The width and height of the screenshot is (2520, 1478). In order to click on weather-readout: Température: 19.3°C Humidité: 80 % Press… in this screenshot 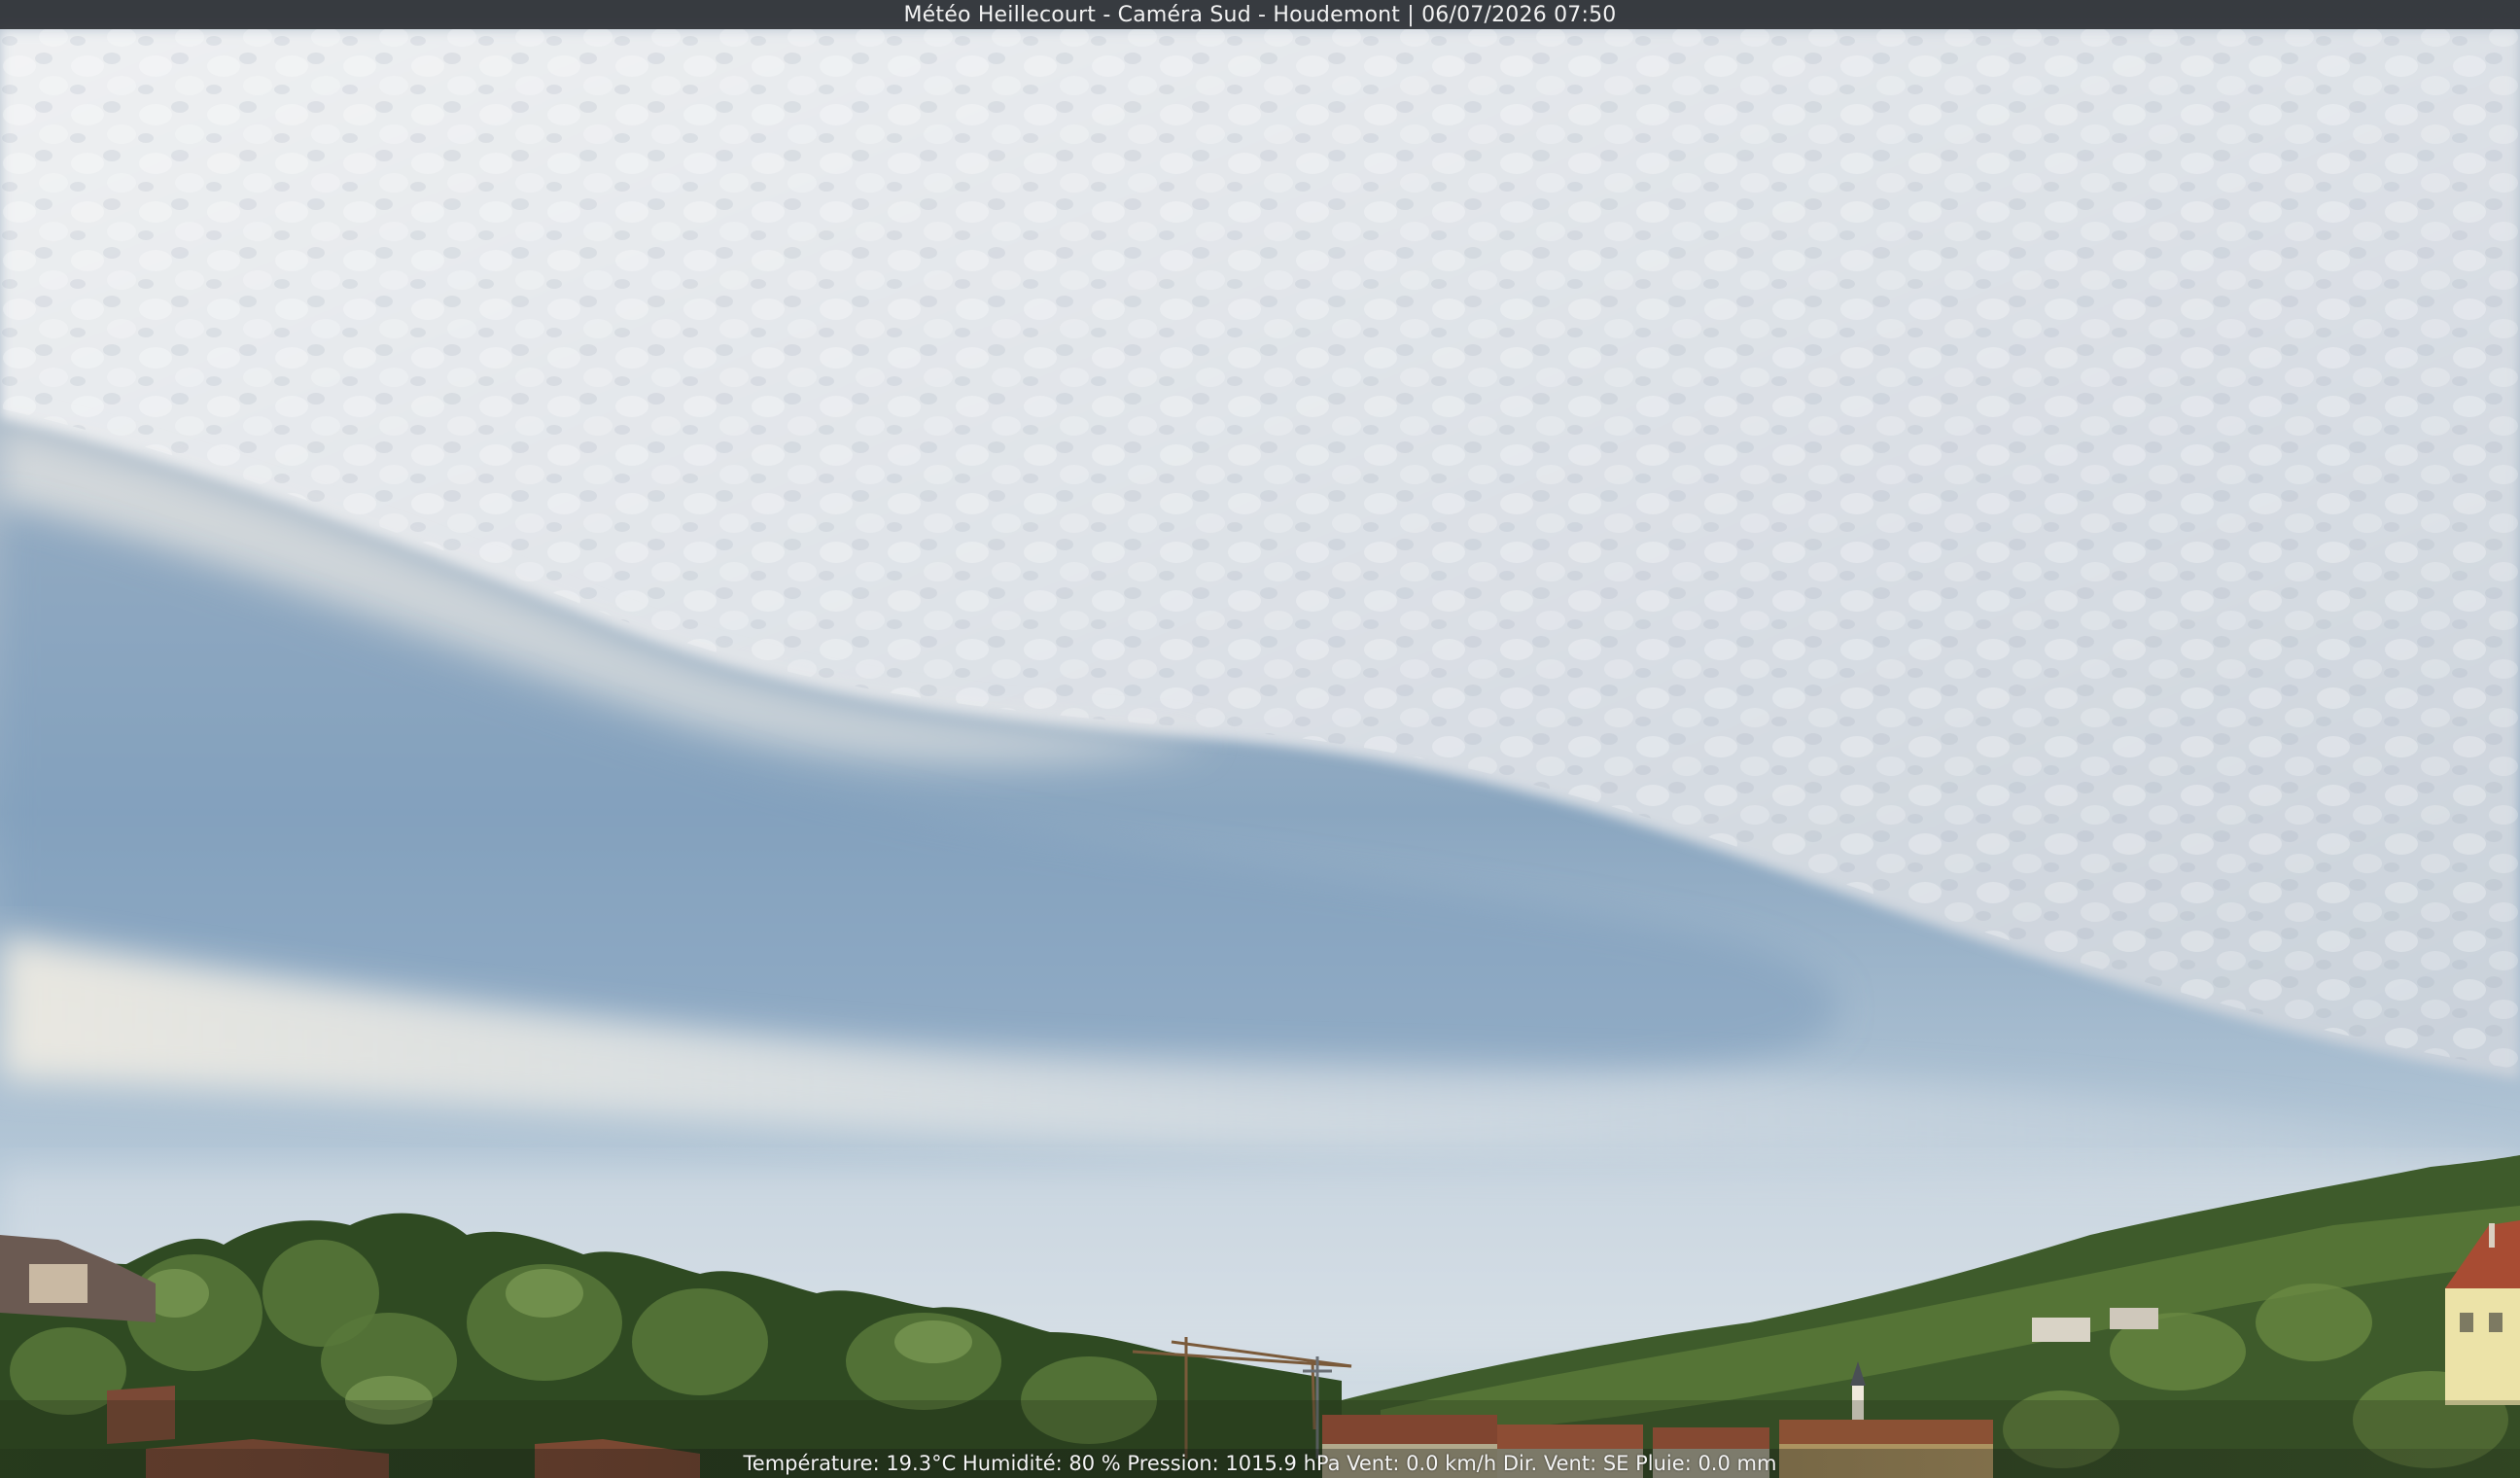, I will do `click(1260, 1463)`.